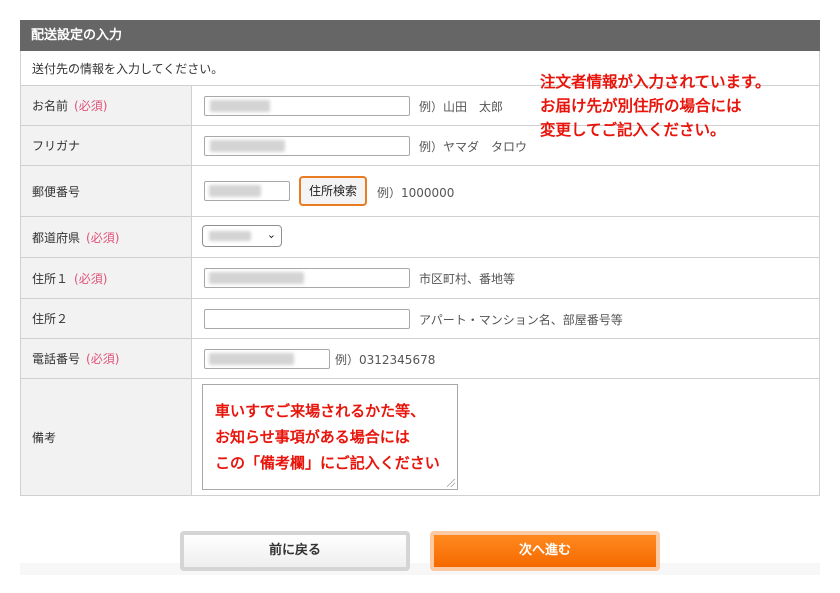 This screenshot has height=593, width=840. I want to click on address1-row: 住所１ (必須) 市区町村、番地等, so click(420, 278).